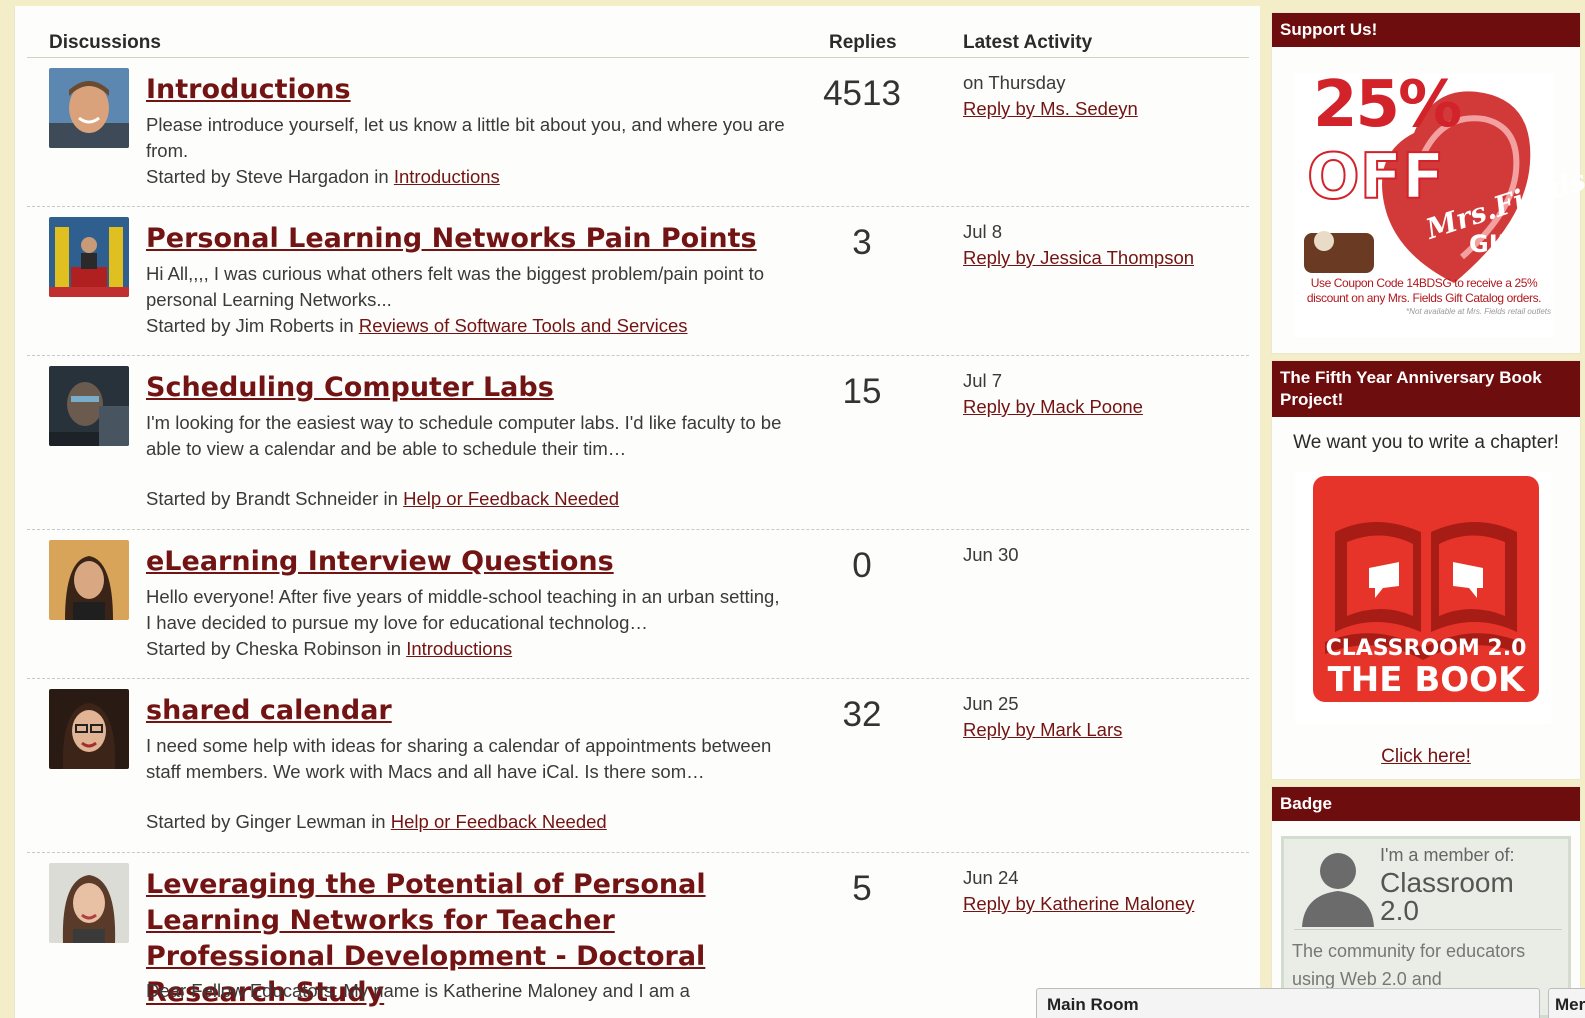 The width and height of the screenshot is (1585, 1018). I want to click on promo-percent: 25%, so click(1387, 105).